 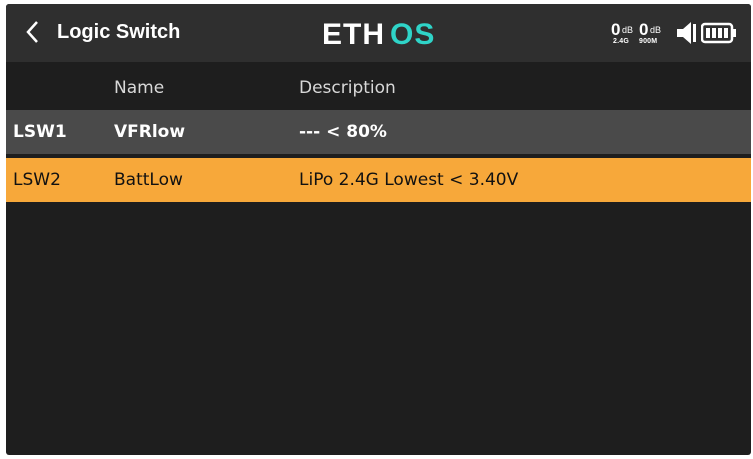 I want to click on signal-value-2: 0, so click(x=644, y=29).